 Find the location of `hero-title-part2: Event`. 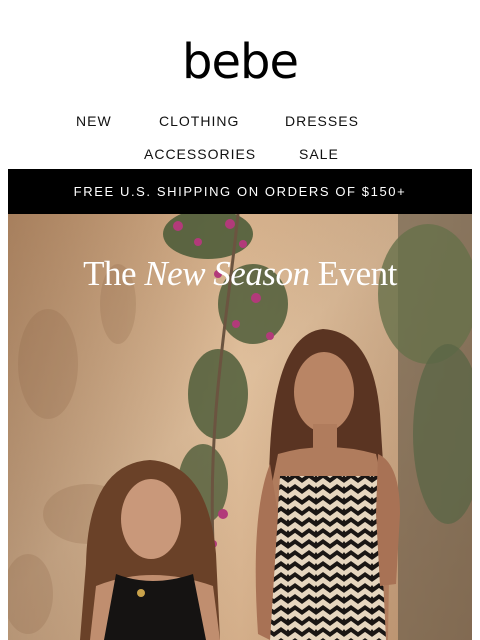

hero-title-part2: Event is located at coordinates (353, 273).